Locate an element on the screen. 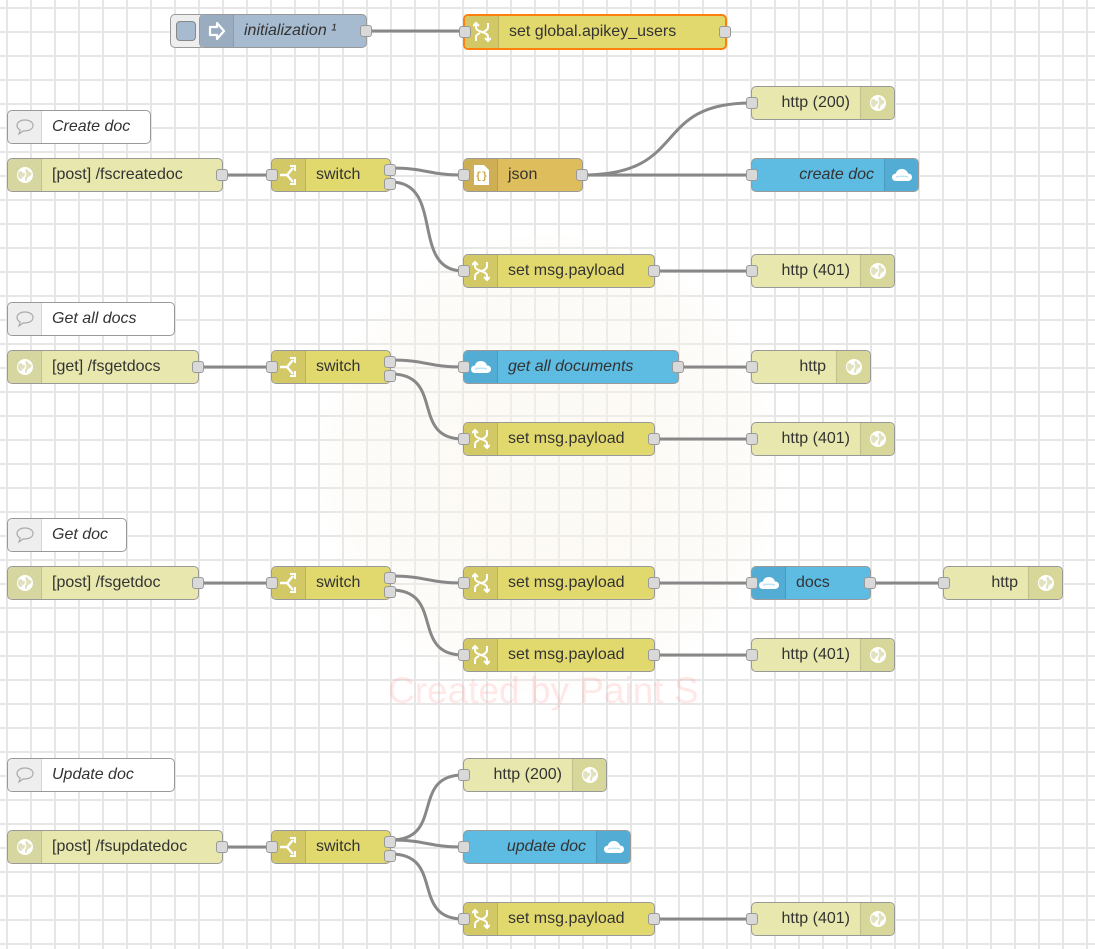 The image size is (1095, 949). node-firestore-get-all-documents: get all documents is located at coordinates (571, 367).